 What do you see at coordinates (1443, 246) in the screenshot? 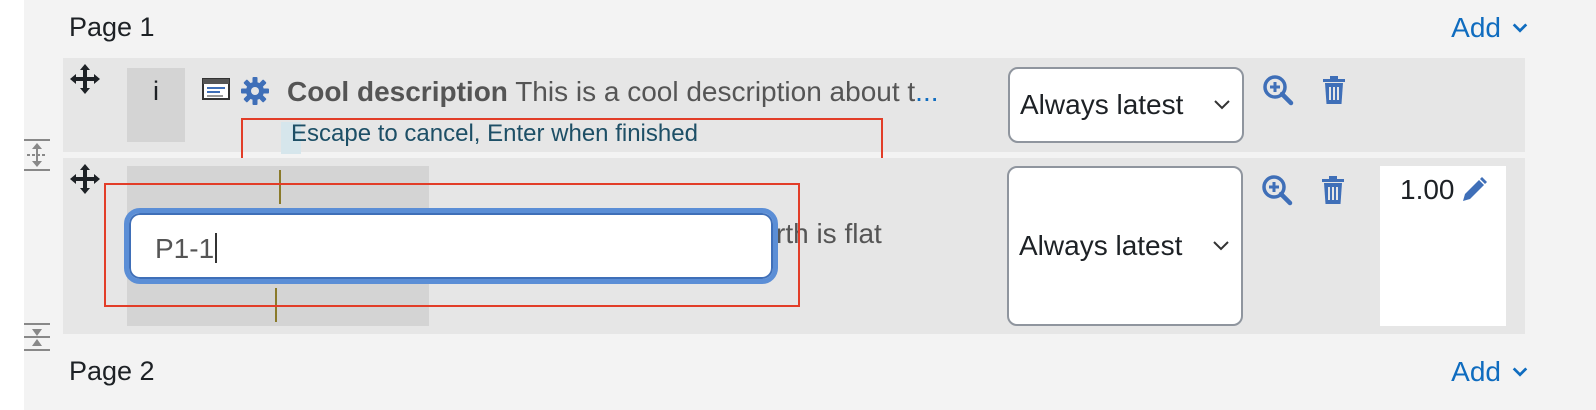
I see `max-mark-box: 1.00` at bounding box center [1443, 246].